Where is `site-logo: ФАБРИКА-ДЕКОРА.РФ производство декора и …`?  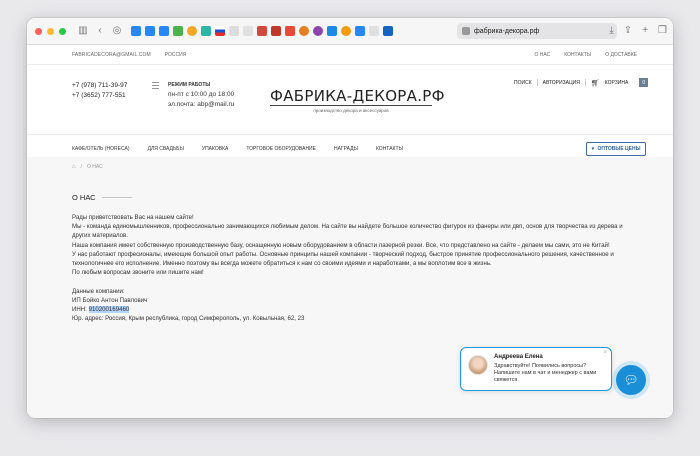 site-logo: ФАБРИКА-ДЕКОРА.РФ производство декора и … is located at coordinates (357, 100).